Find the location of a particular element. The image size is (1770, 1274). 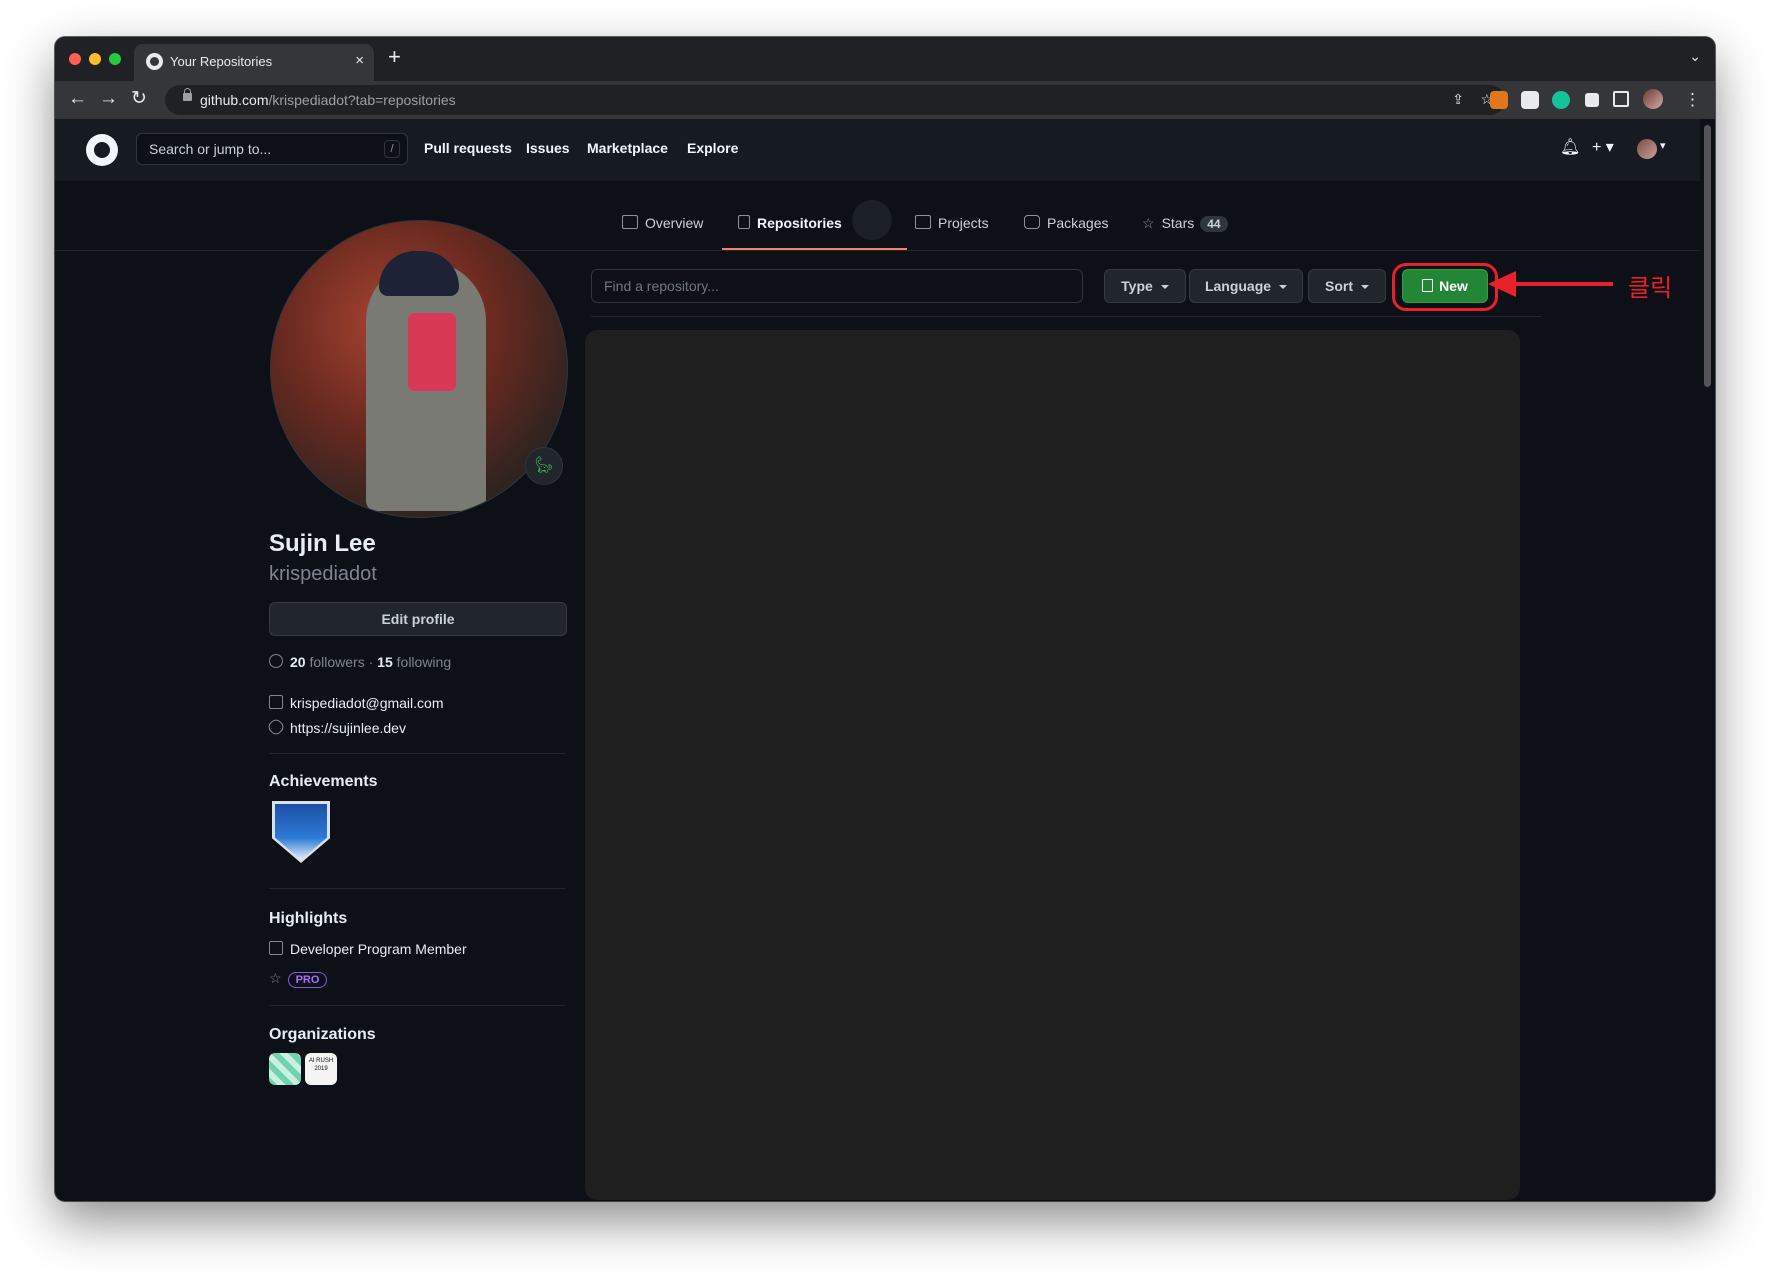

side-panel-icon is located at coordinates (1621, 99).